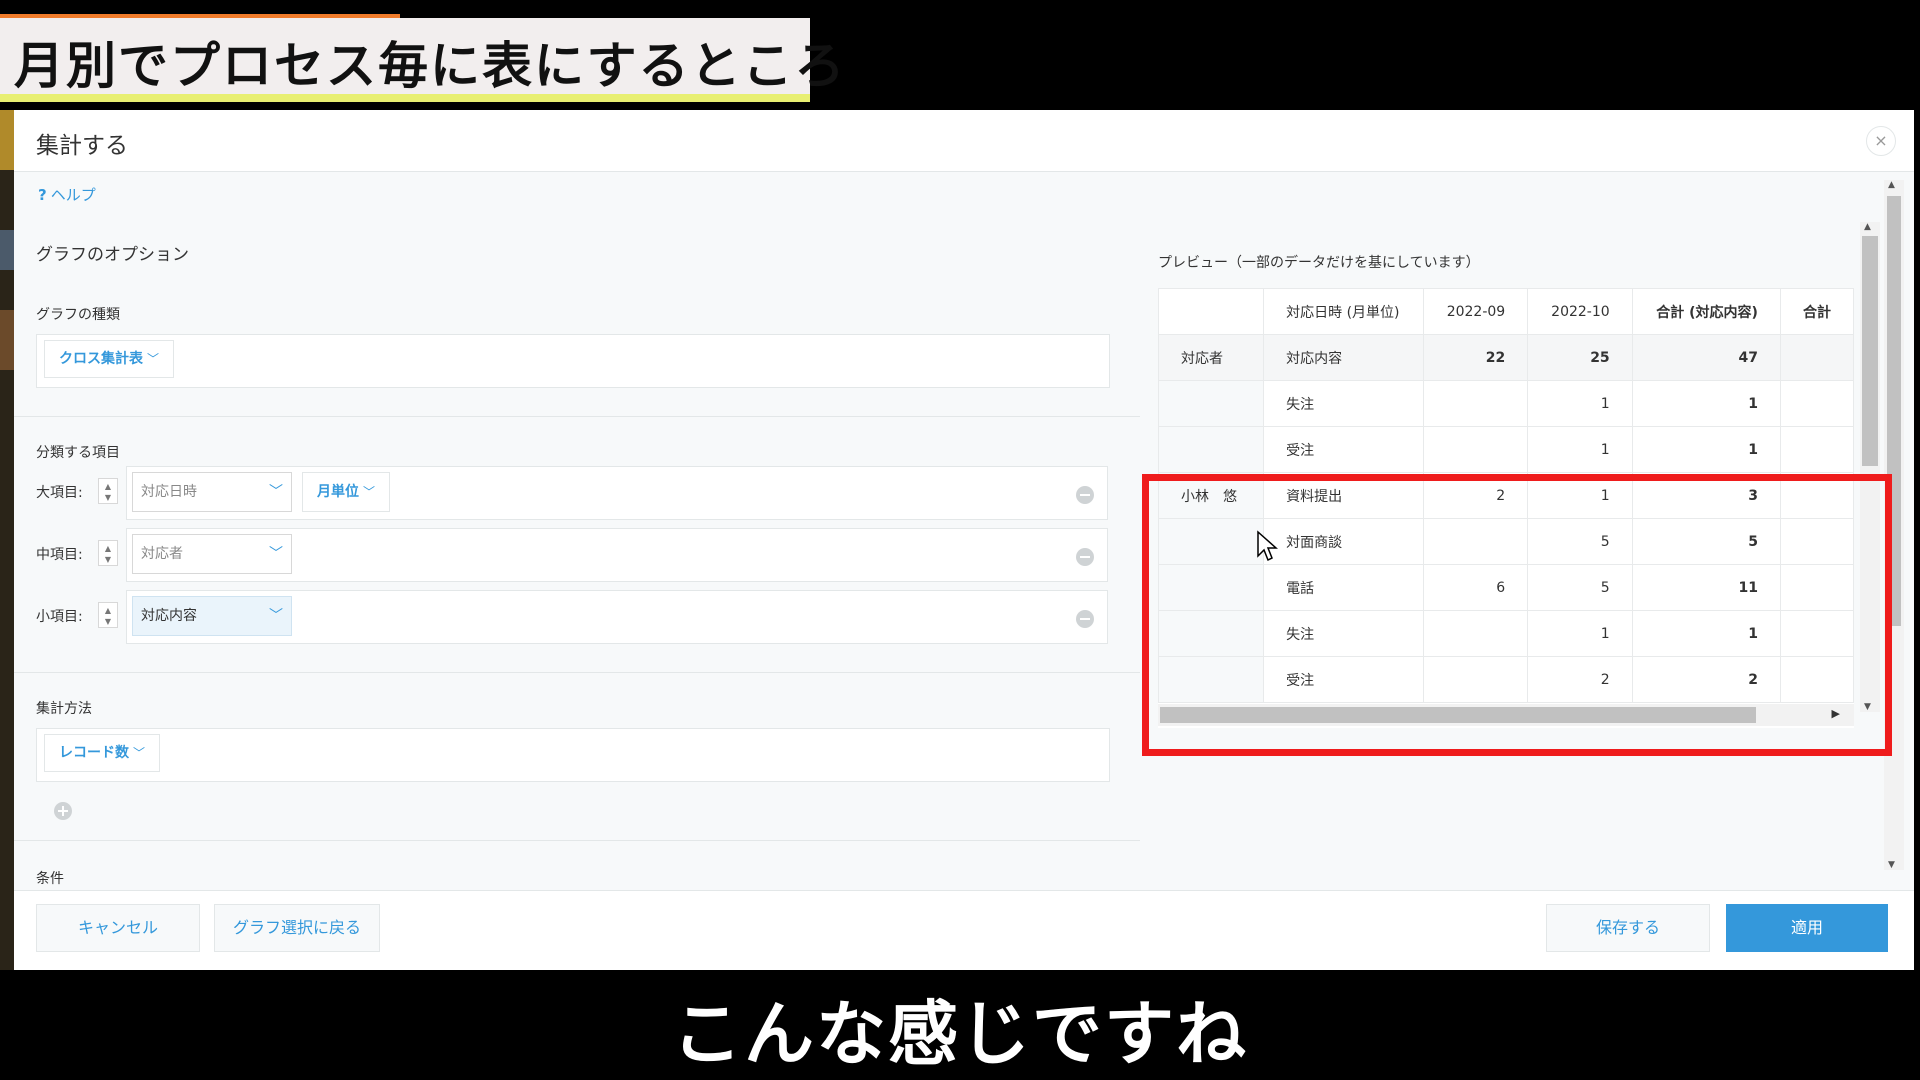  I want to click on table-cell: 失注, so click(1343, 403).